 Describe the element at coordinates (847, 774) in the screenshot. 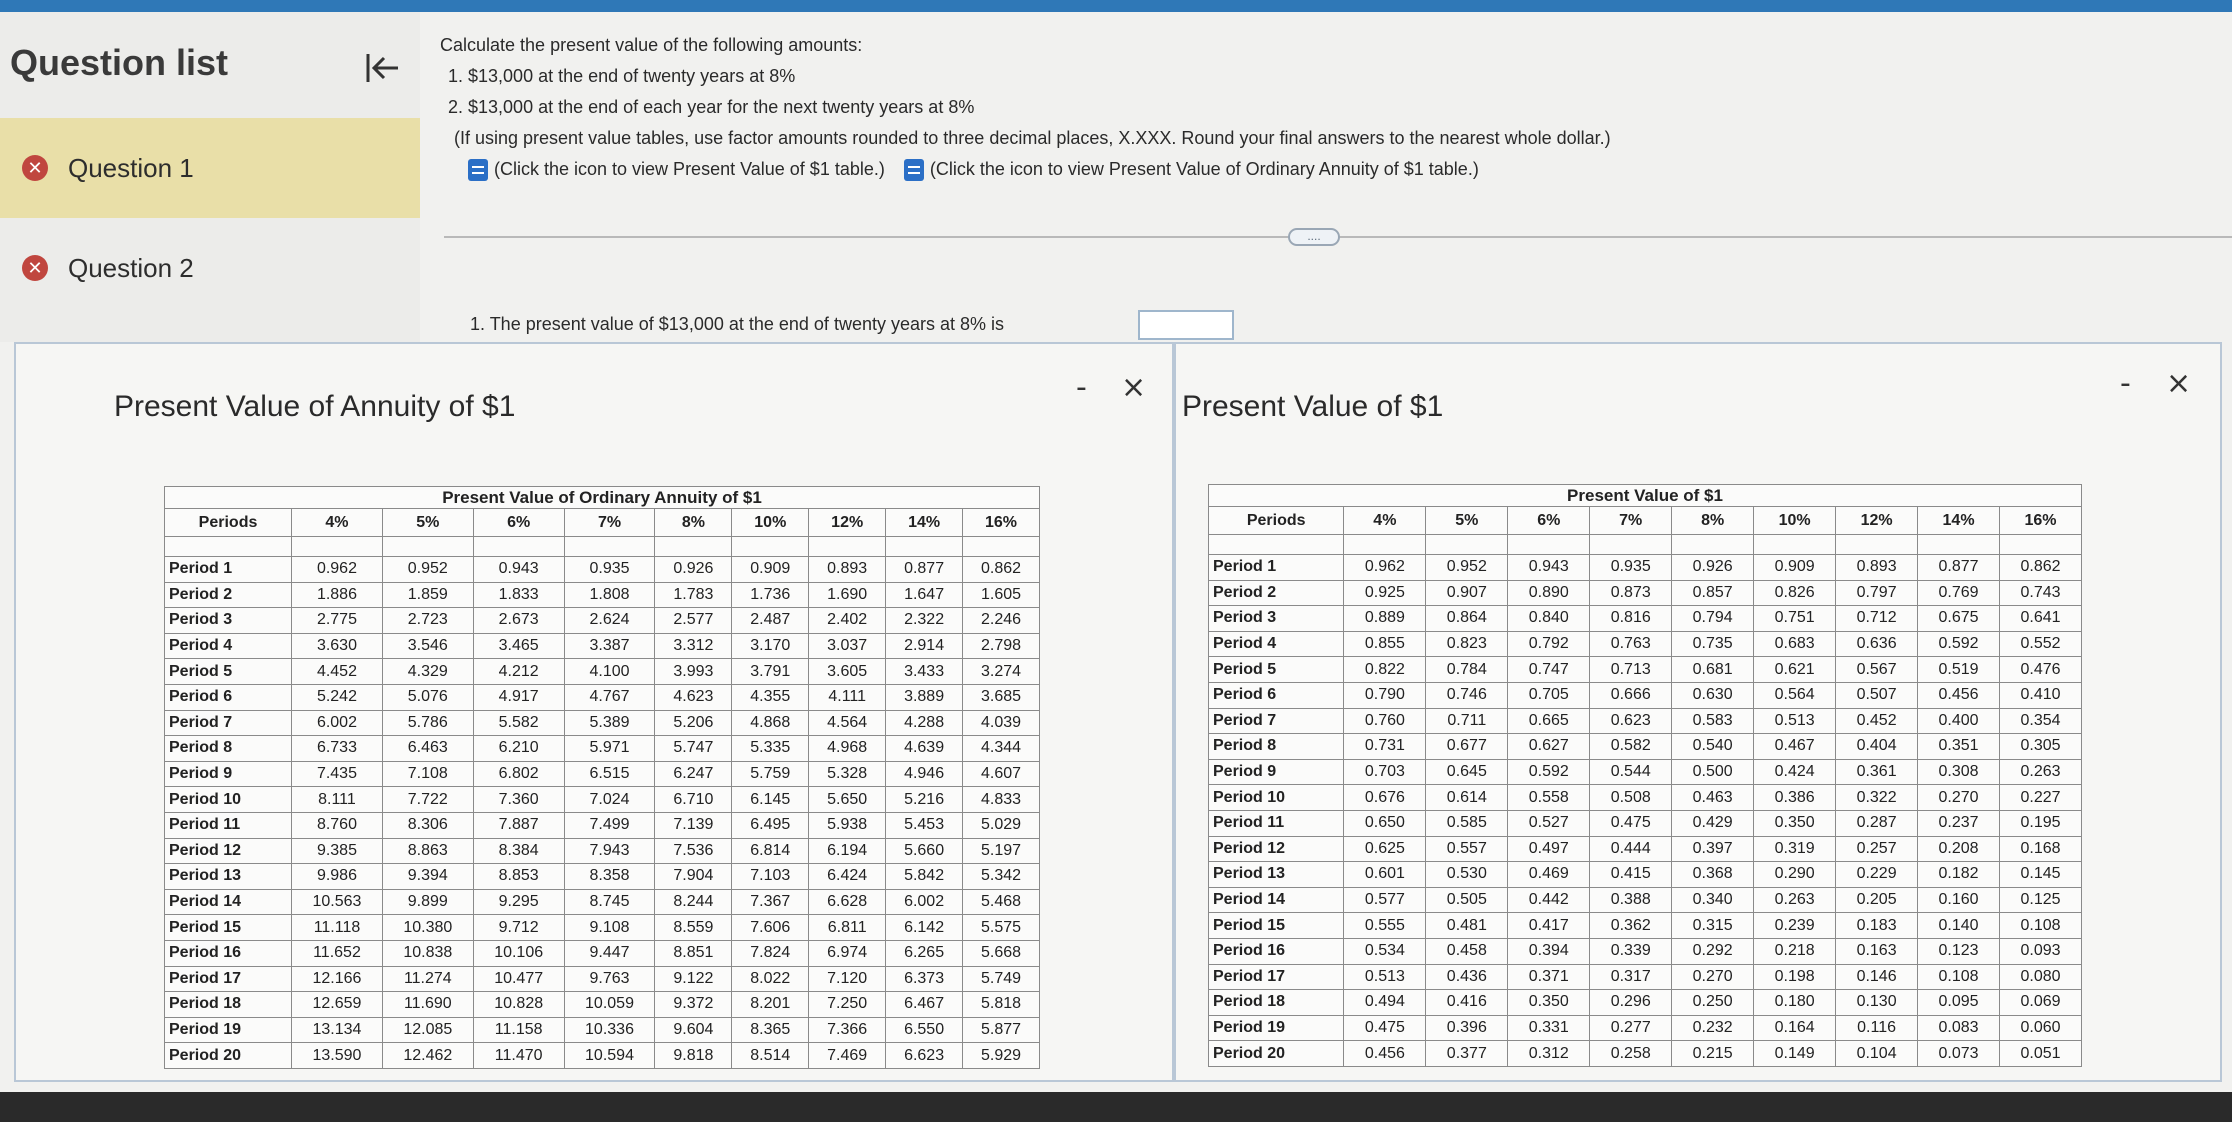

I see `factor-cell: 5.328` at that location.